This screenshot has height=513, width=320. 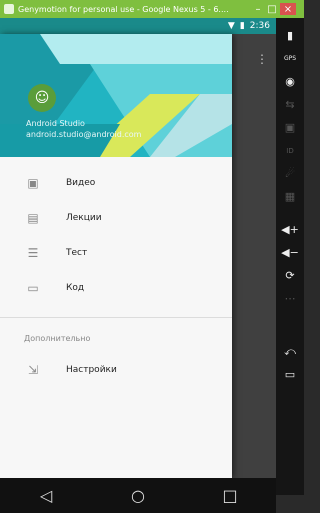 What do you see at coordinates (33, 252) in the screenshot?
I see `list-icon: ☰` at bounding box center [33, 252].